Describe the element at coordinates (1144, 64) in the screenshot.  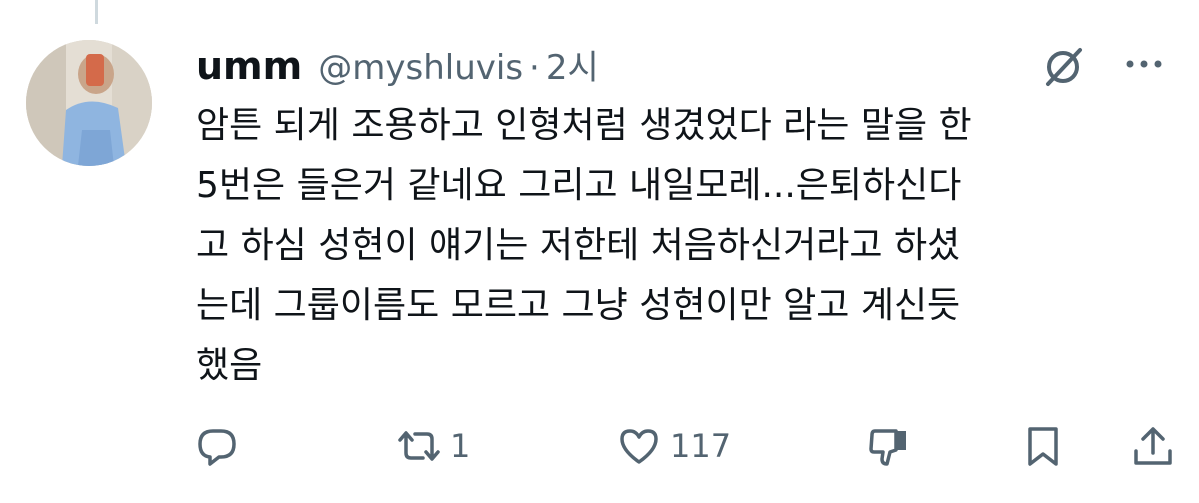
I see `more-options-icon` at that location.